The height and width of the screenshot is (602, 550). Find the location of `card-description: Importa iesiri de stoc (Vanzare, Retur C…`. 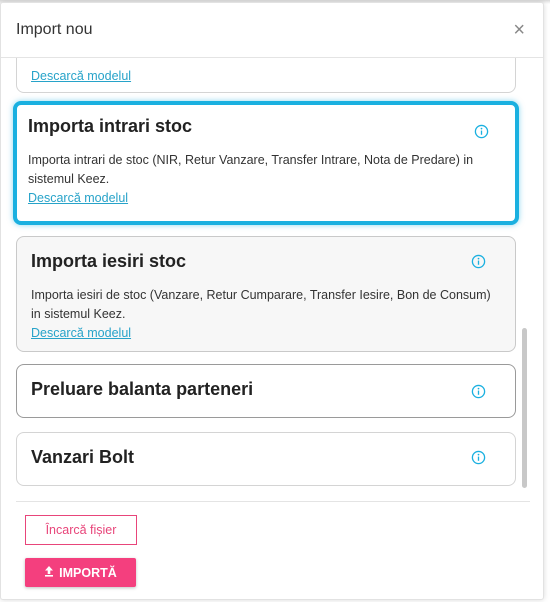

card-description: Importa iesiri de stoc (Vanzare, Retur C… is located at coordinates (261, 304).